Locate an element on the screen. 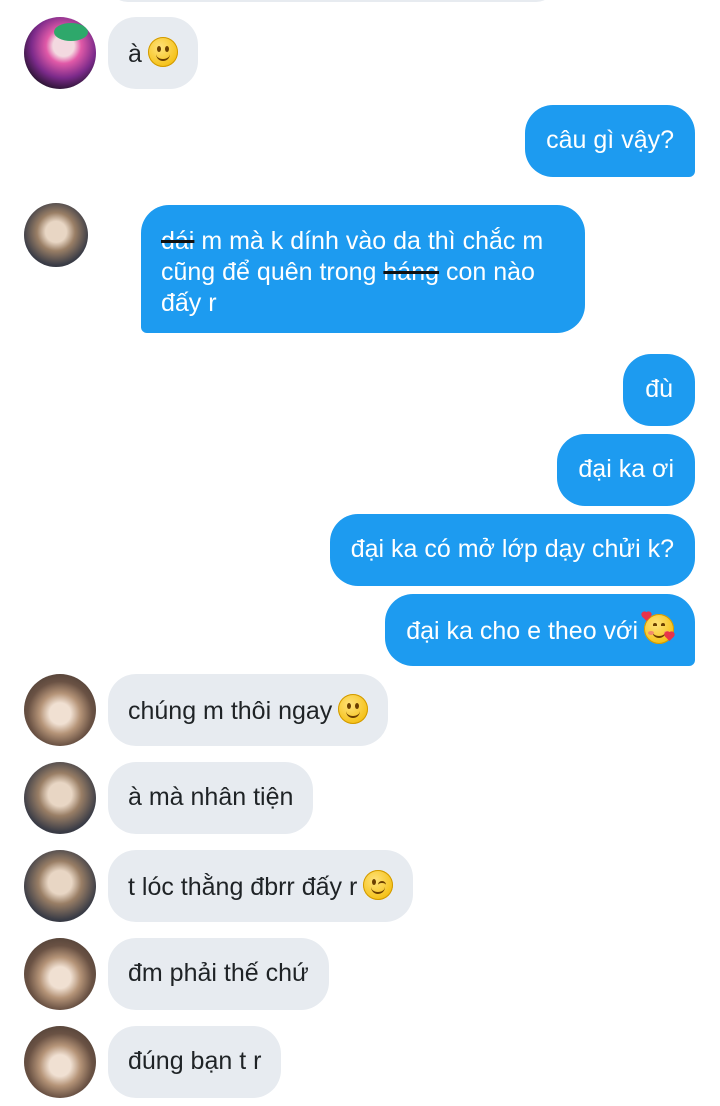 The image size is (720, 1106). message-text: đù is located at coordinates (659, 389).